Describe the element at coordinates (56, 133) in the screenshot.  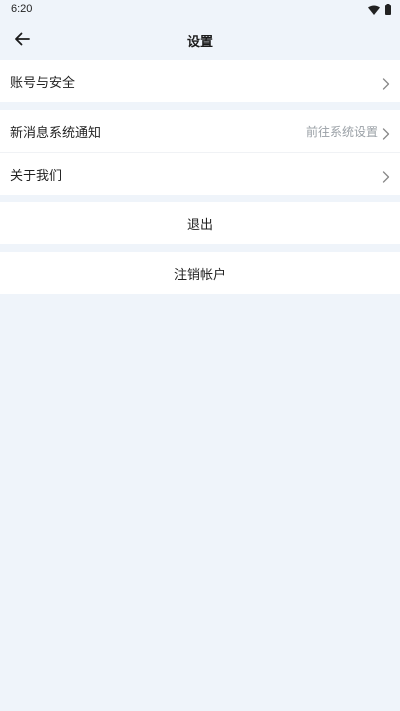
I see `notifications-label: 新消息系统通知` at that location.